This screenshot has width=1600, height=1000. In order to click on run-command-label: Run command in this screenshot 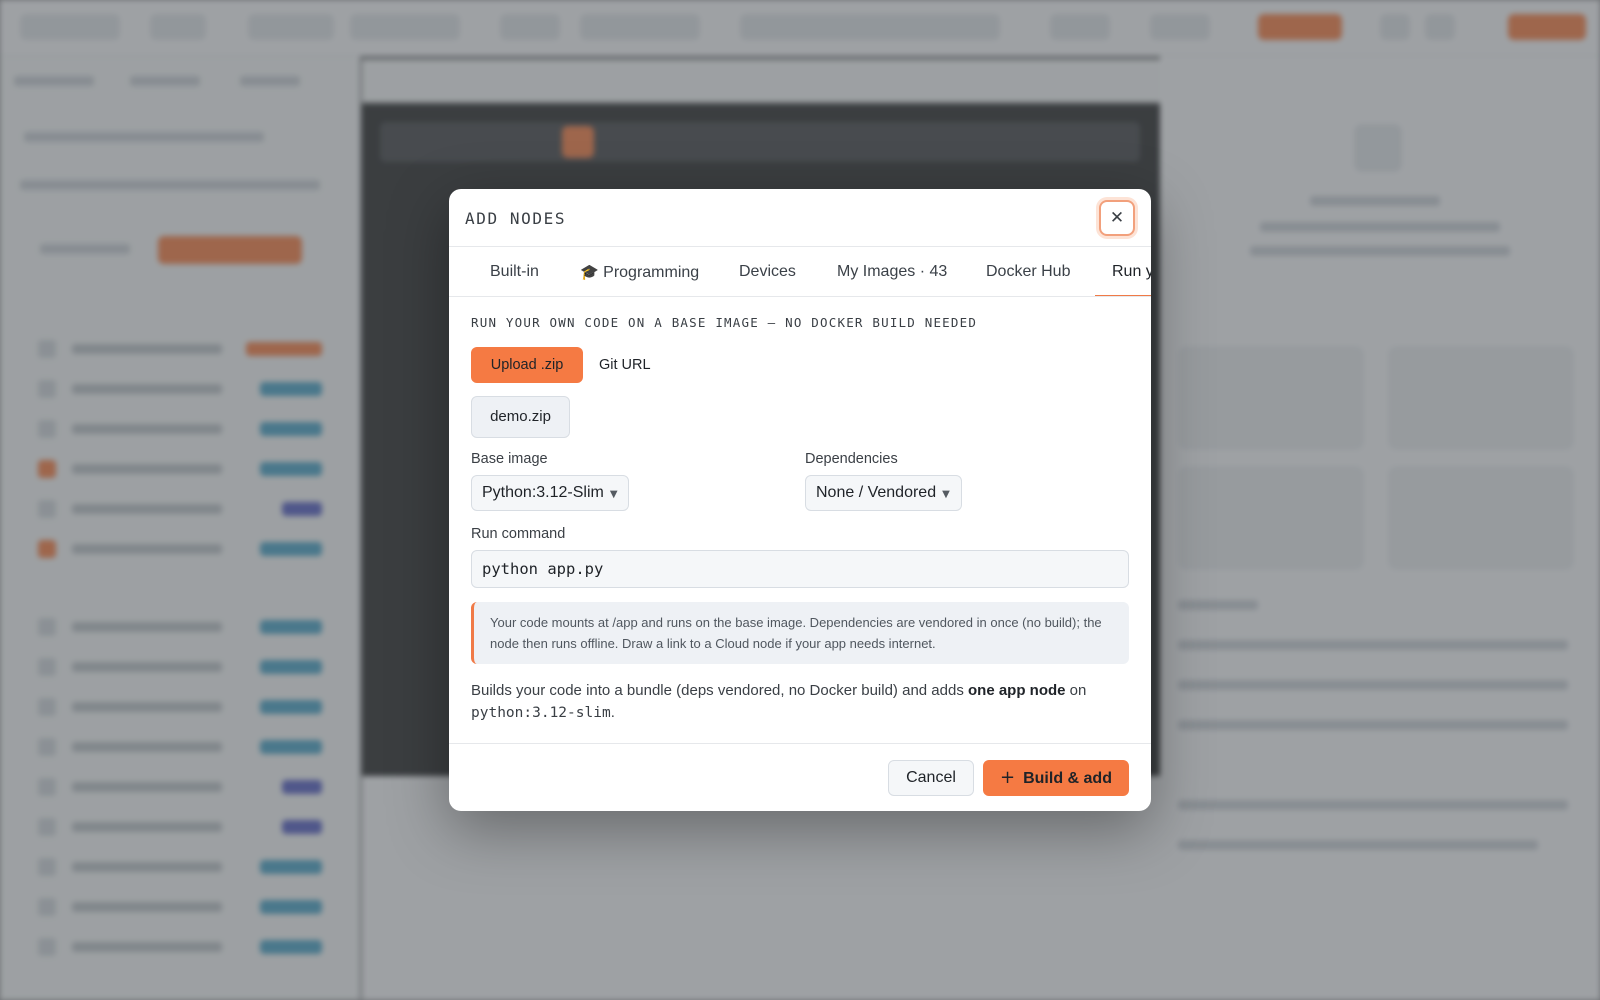, I will do `click(518, 534)`.